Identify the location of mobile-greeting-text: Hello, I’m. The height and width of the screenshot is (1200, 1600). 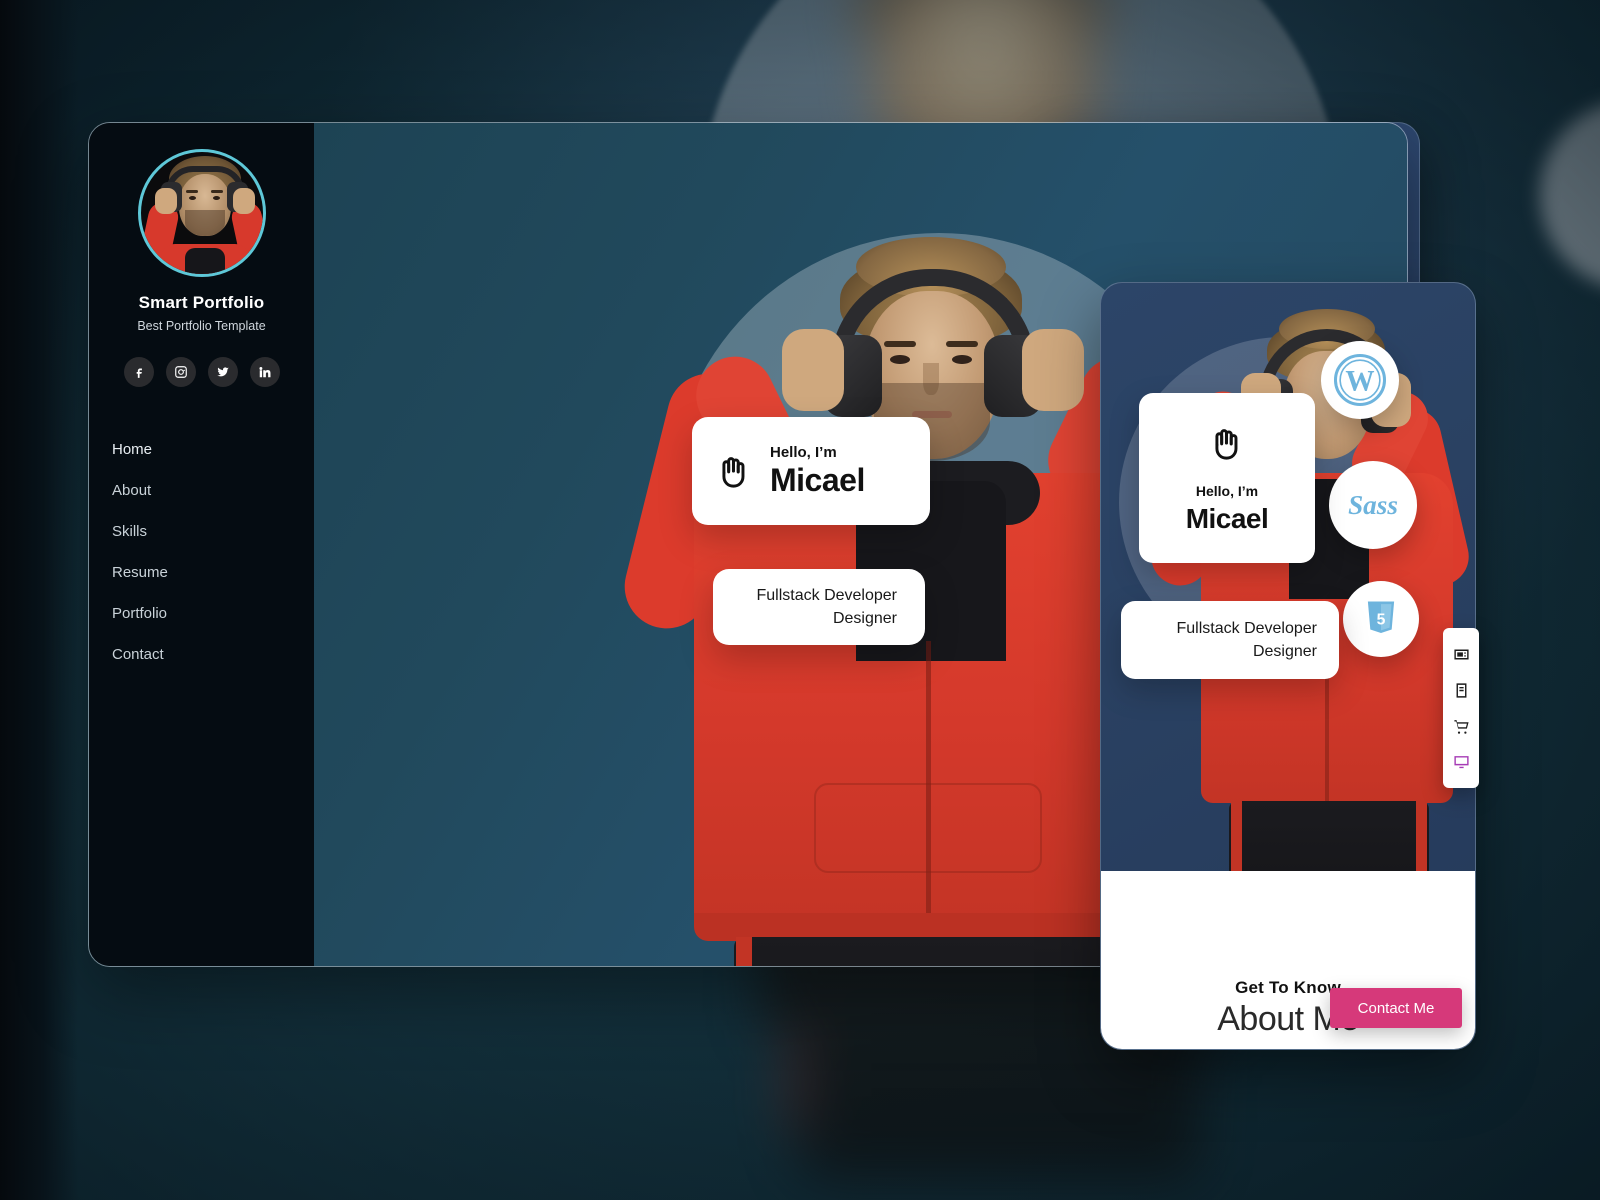
(1227, 491).